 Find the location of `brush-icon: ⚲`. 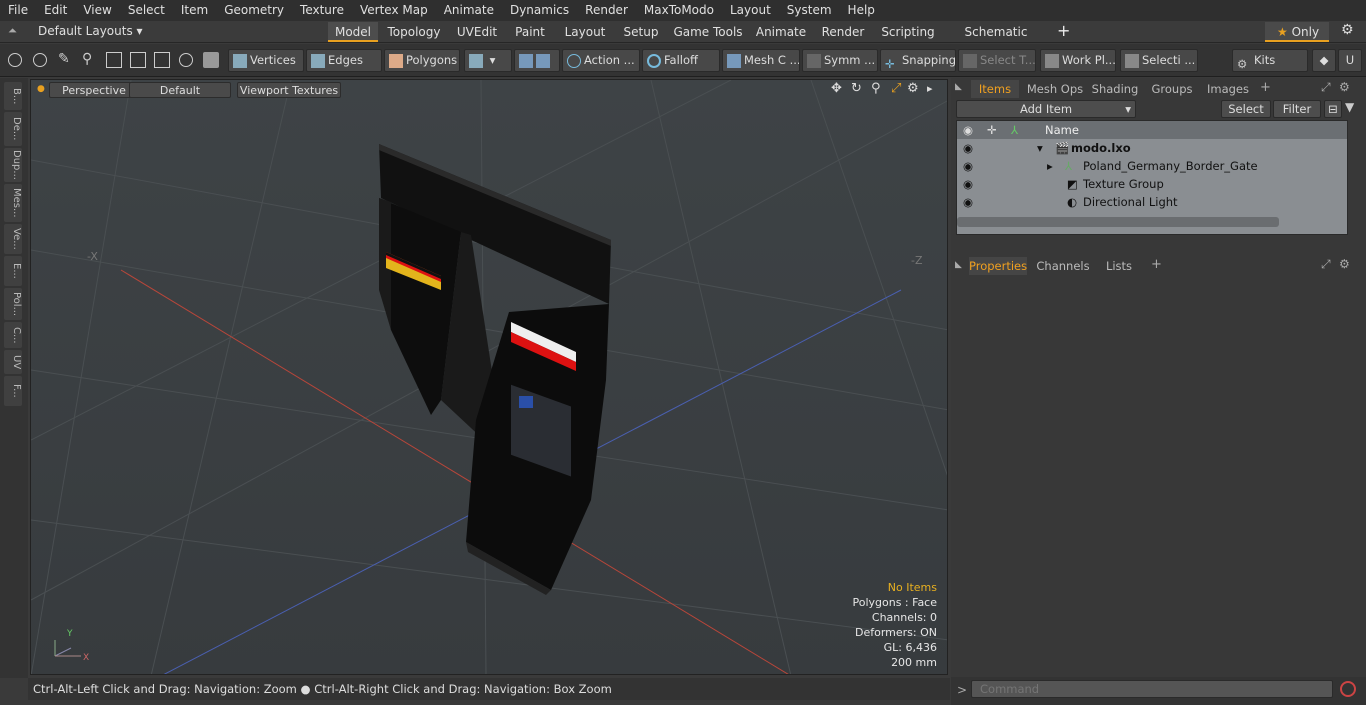

brush-icon: ⚲ is located at coordinates (87, 59).